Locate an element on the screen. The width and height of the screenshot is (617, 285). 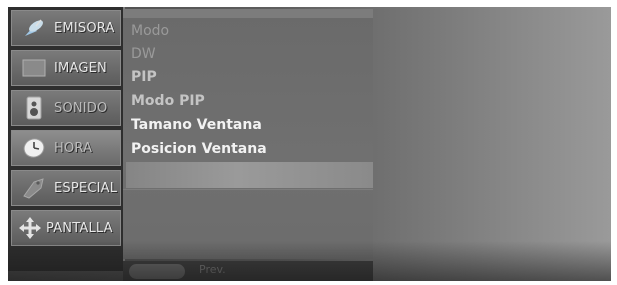
satellite-icon is located at coordinates (34, 28).